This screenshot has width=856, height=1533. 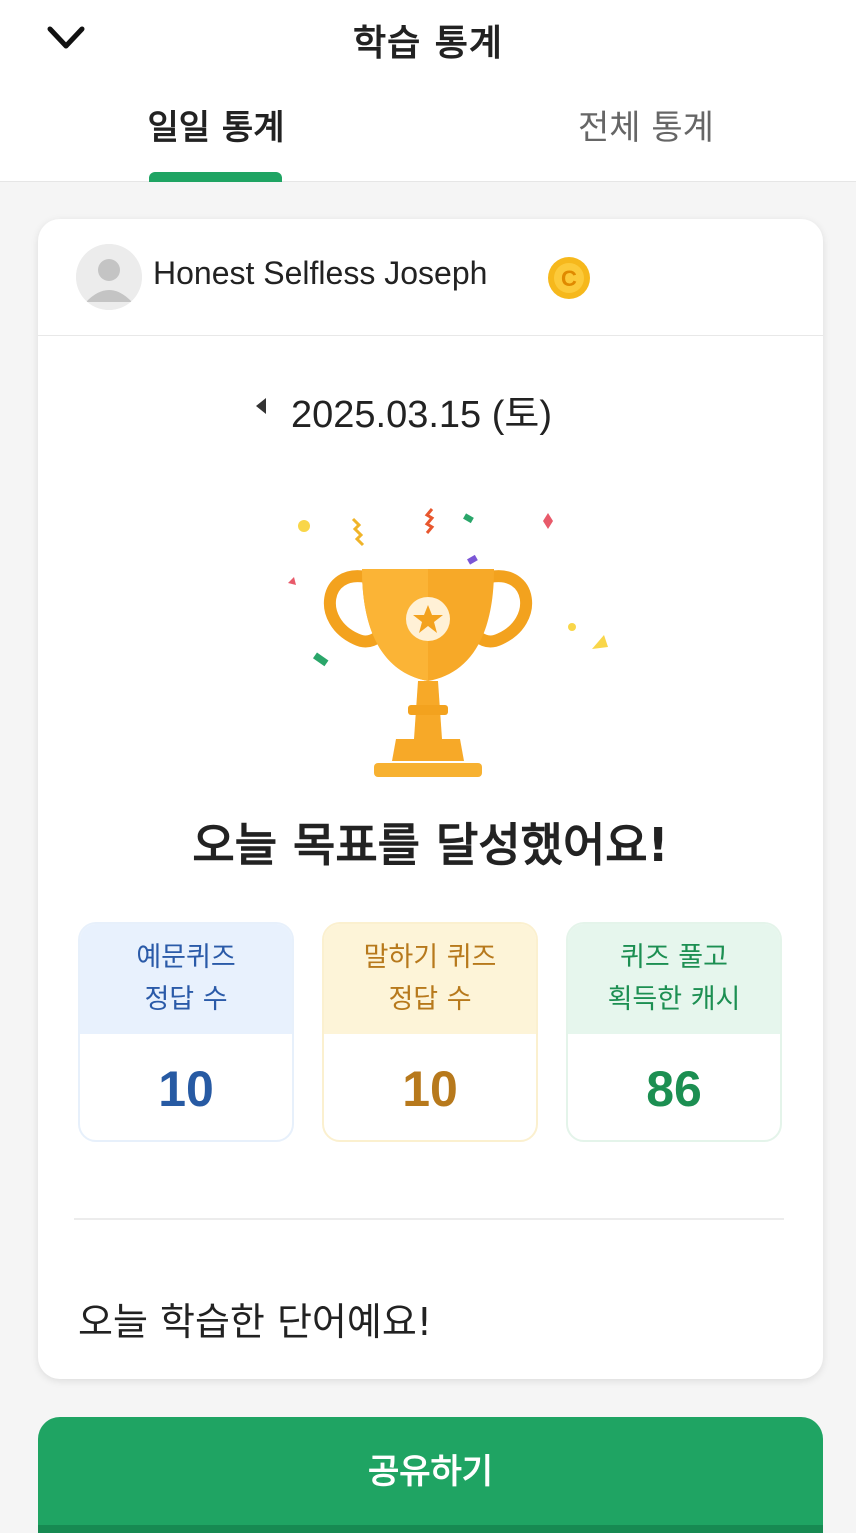 What do you see at coordinates (186, 979) in the screenshot?
I see `stat-label: 예문퀴즈 정답 수` at bounding box center [186, 979].